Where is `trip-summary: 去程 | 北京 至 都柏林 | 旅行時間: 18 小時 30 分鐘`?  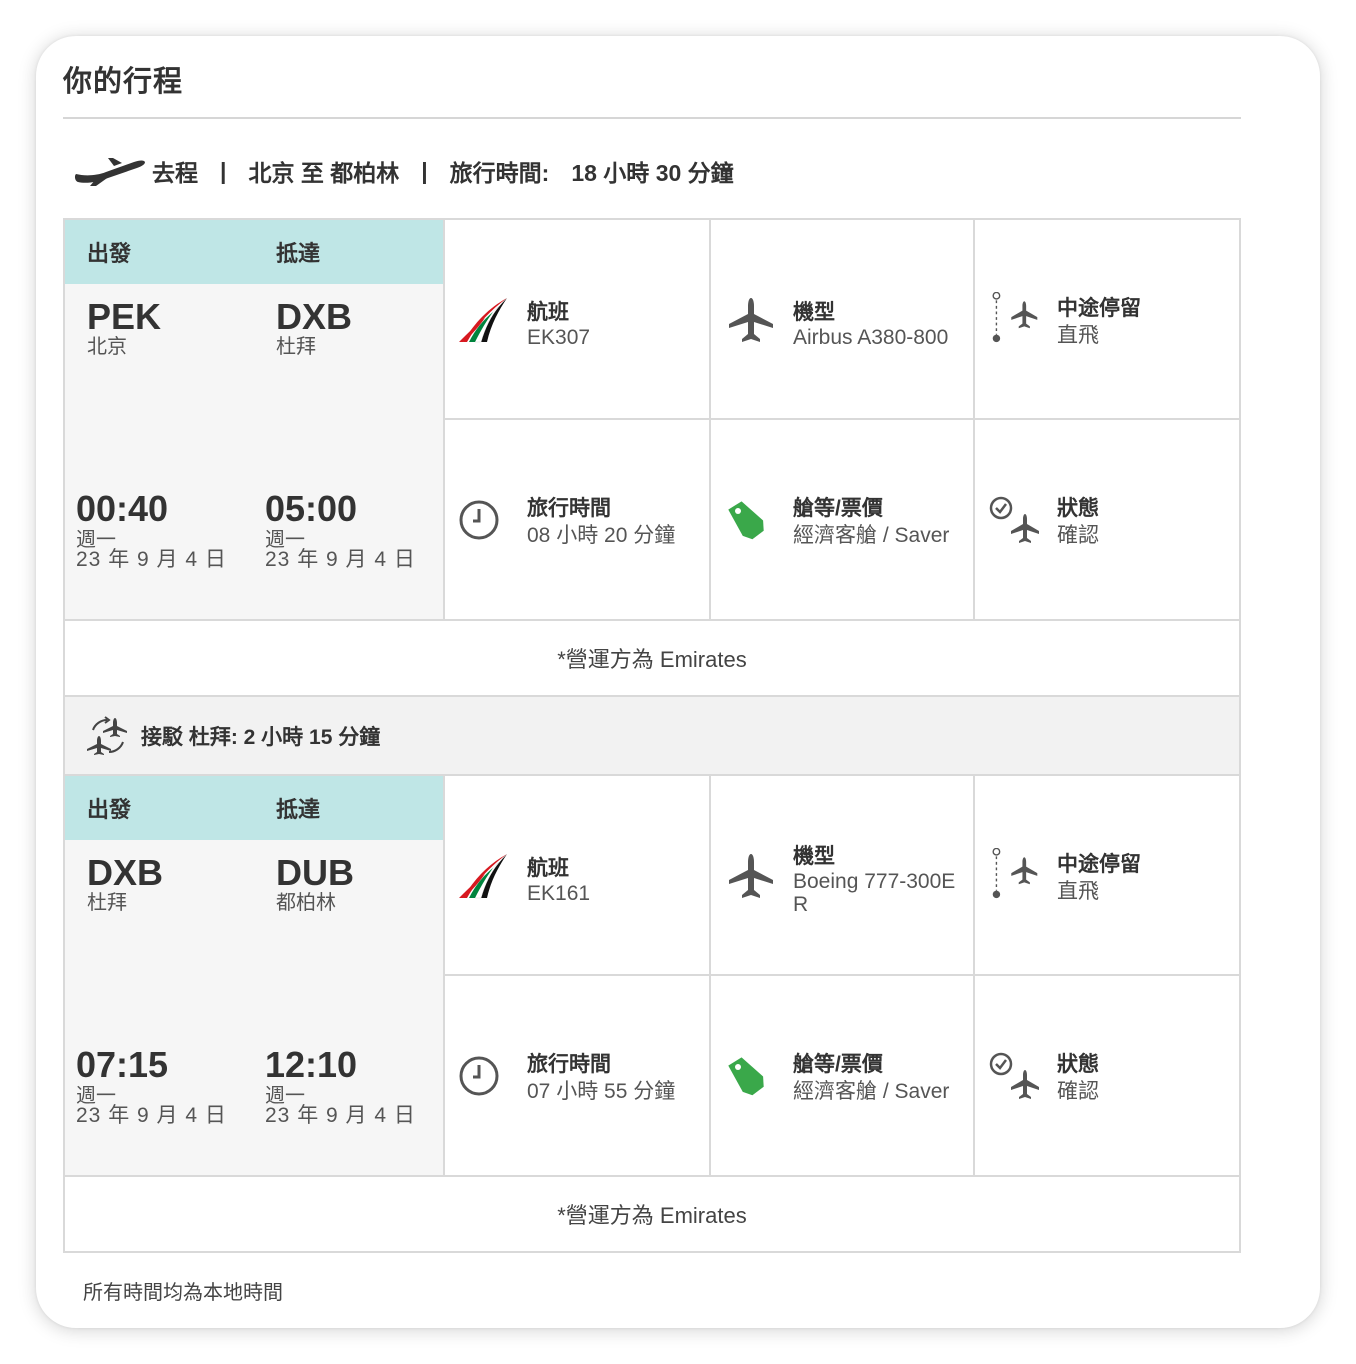 trip-summary: 去程 | 北京 至 都柏林 | 旅行時間: 18 小時 30 分鐘 is located at coordinates (404, 171).